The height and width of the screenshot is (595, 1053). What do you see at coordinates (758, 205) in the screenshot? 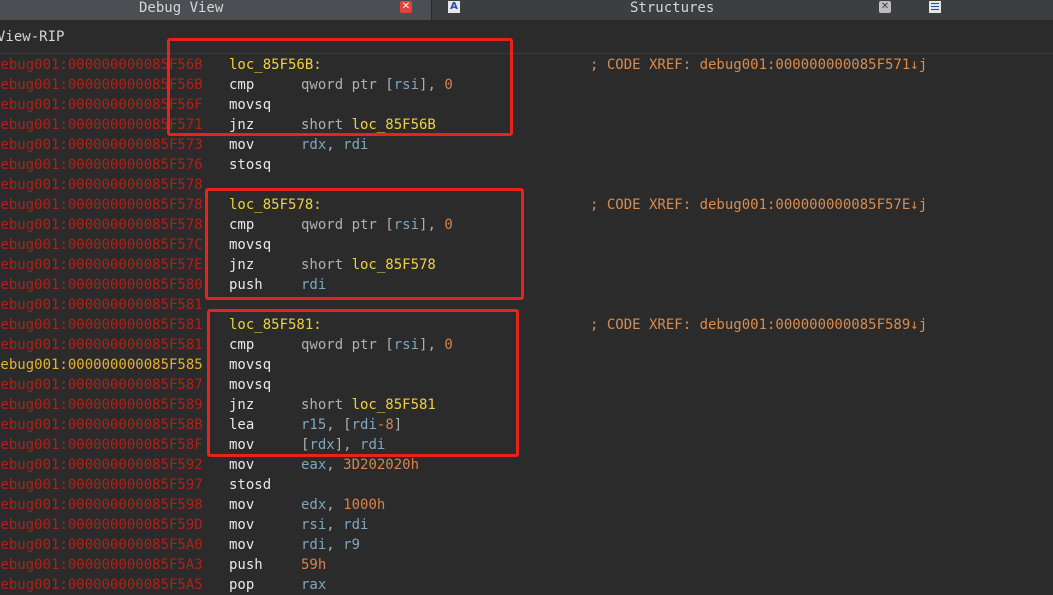
I see `xref-comment: ; CODE XREF: debug001:000000000085F57E↓j` at bounding box center [758, 205].